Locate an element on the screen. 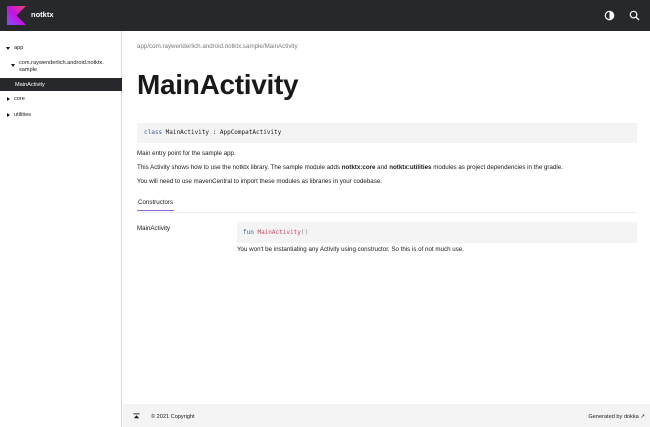 The height and width of the screenshot is (427, 650). kotlin-logo-icon is located at coordinates (16, 15).